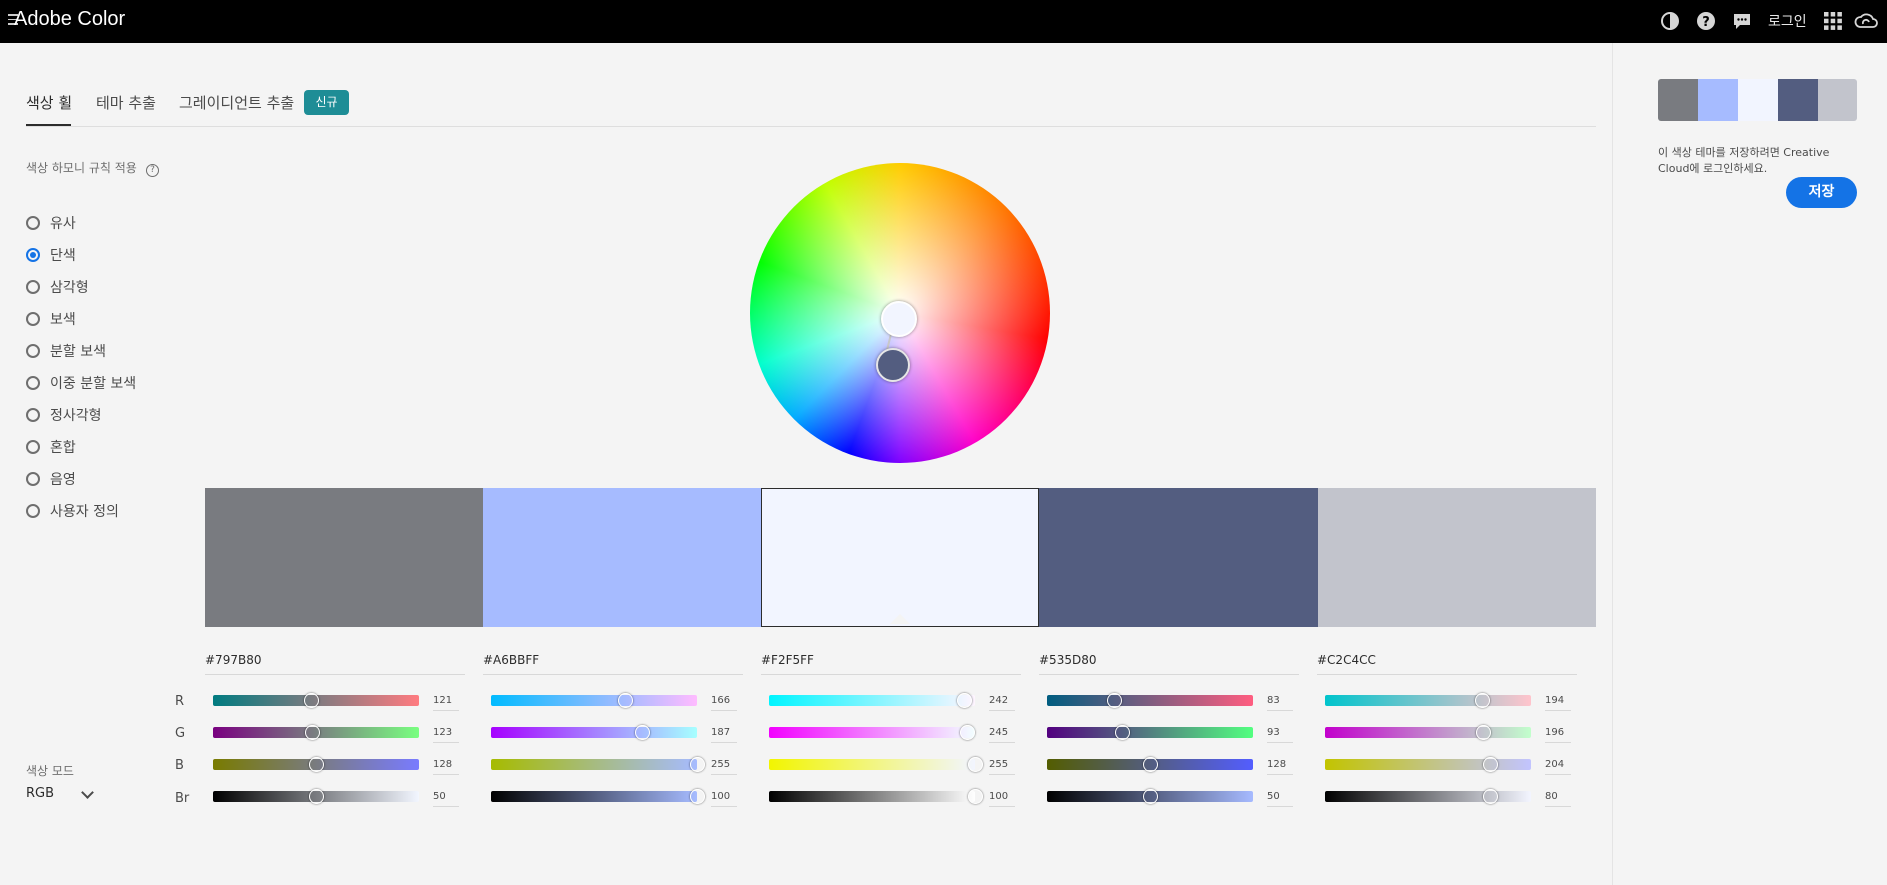  What do you see at coordinates (182, 798) in the screenshot?
I see `channel-label-br: Br` at bounding box center [182, 798].